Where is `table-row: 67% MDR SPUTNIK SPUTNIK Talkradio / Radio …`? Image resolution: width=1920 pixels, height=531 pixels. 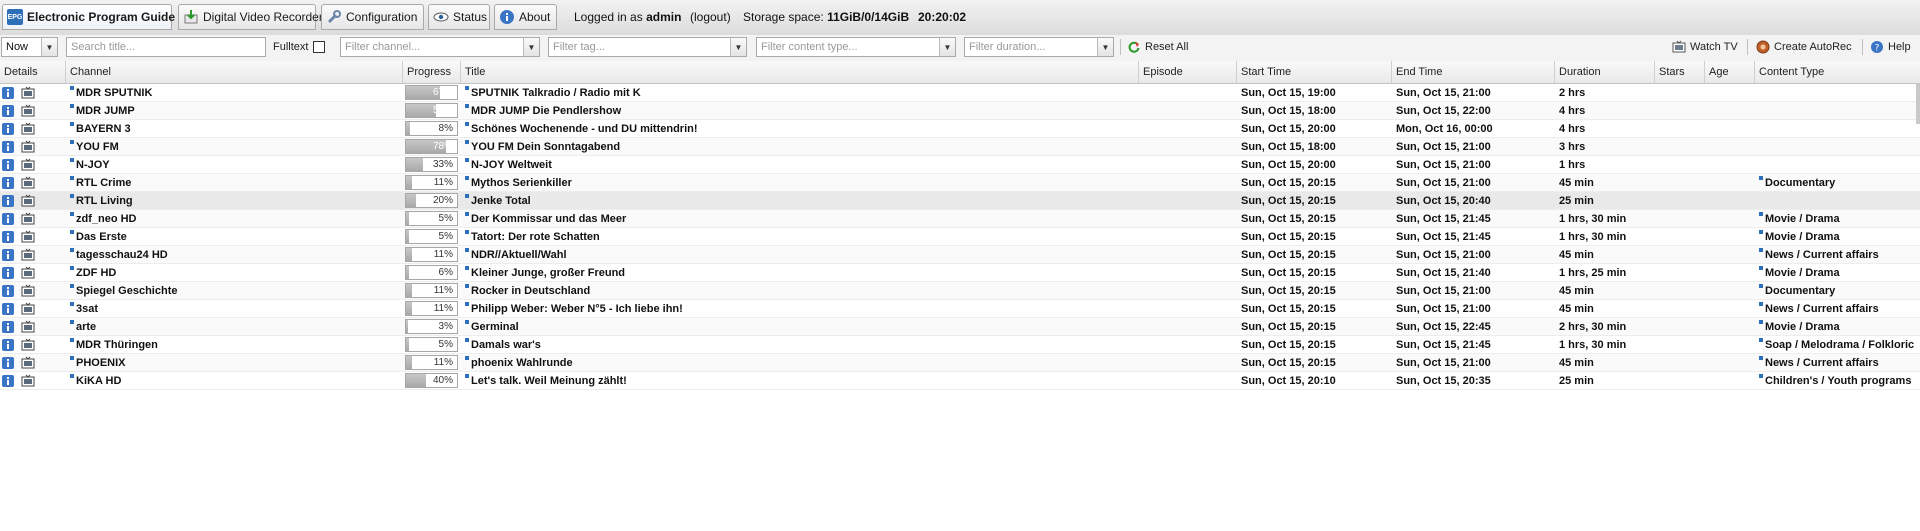
table-row: 67% MDR SPUTNIK SPUTNIK Talkradio / Radio … is located at coordinates (960, 93).